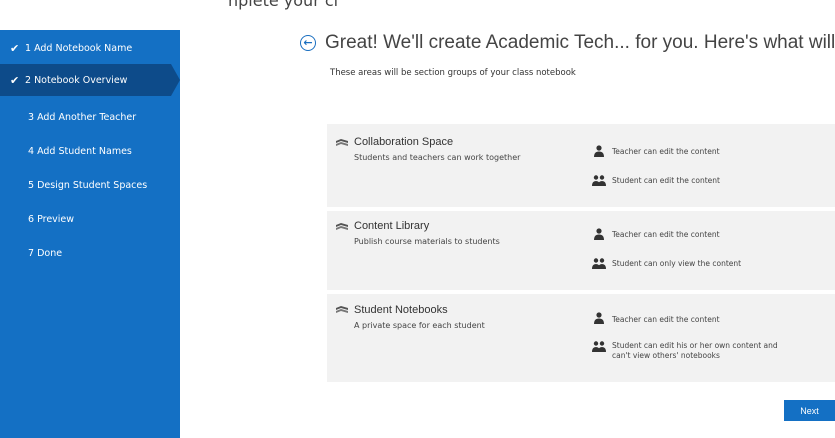 This screenshot has width=835, height=438. Describe the element at coordinates (666, 180) in the screenshot. I see `student-permission: Student can edit the content` at that location.